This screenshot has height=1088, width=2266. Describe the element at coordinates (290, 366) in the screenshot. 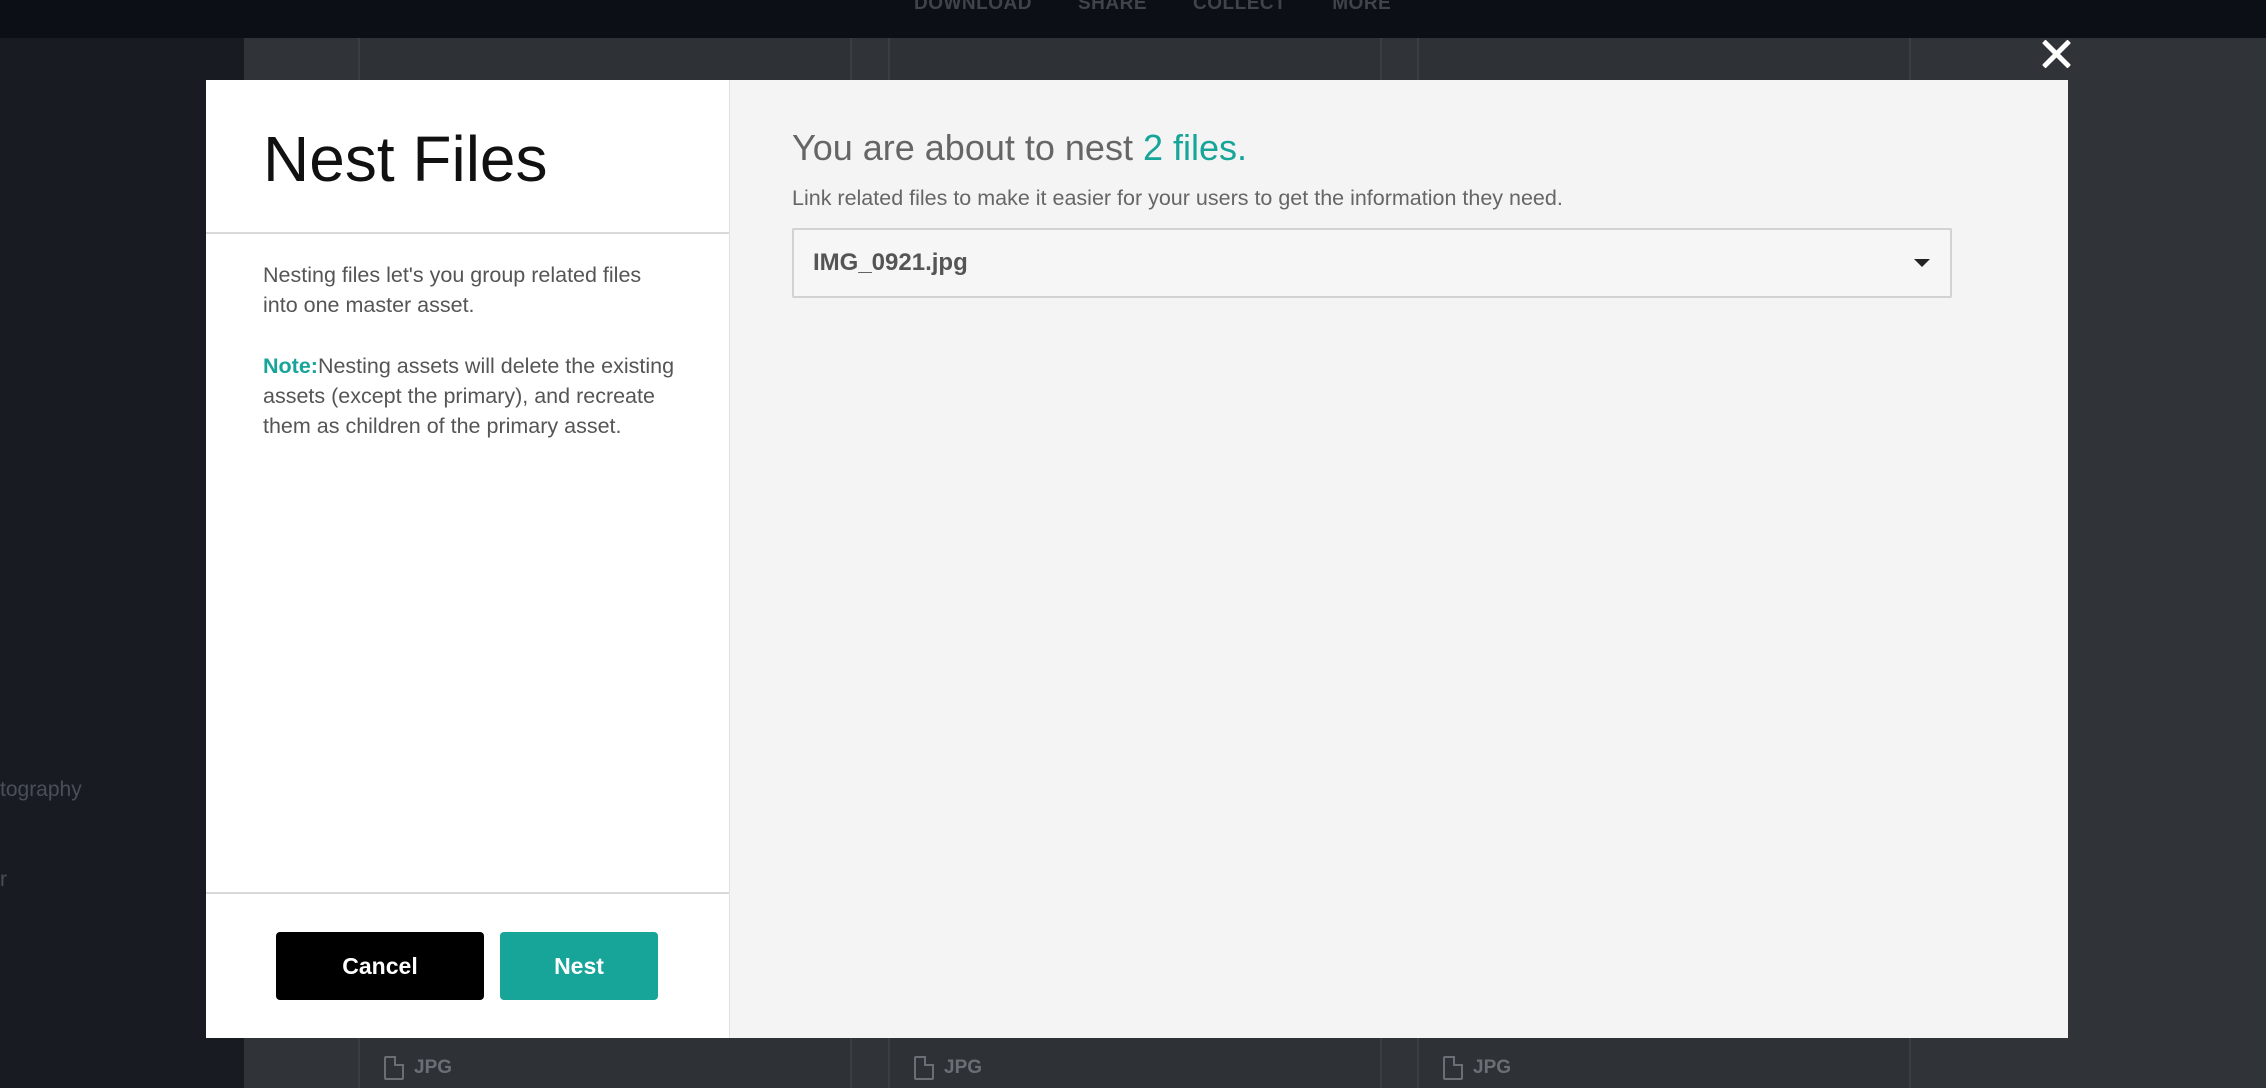

I see `note-label: Note:` at that location.